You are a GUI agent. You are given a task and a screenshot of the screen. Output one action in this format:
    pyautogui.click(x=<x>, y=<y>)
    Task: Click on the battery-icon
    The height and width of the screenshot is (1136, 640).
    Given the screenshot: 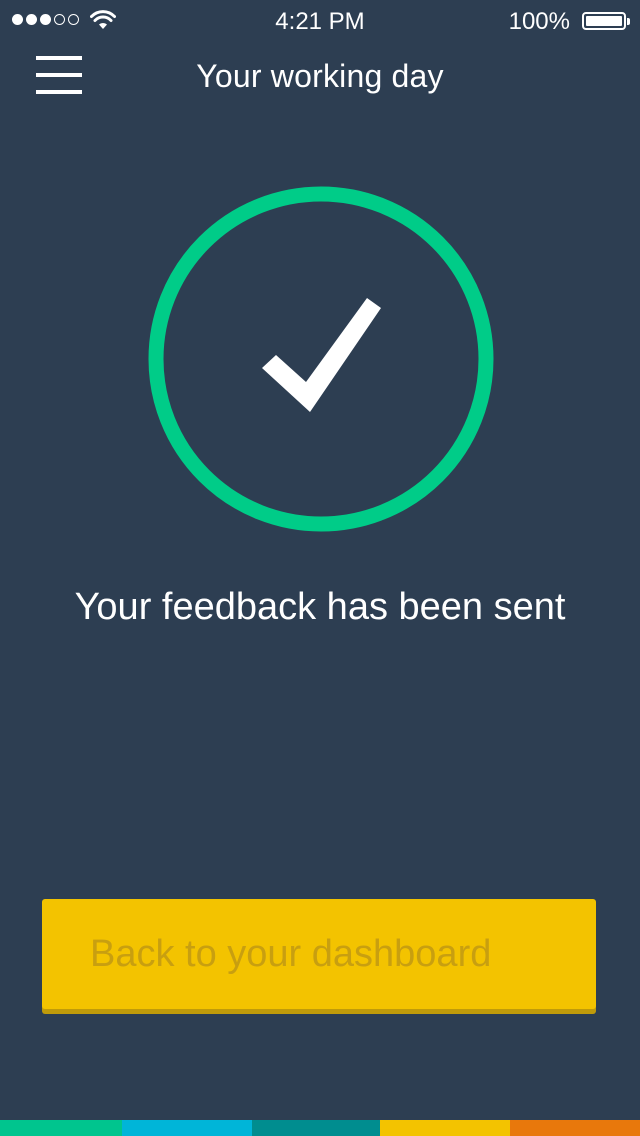 What is the action you would take?
    pyautogui.click(x=604, y=21)
    